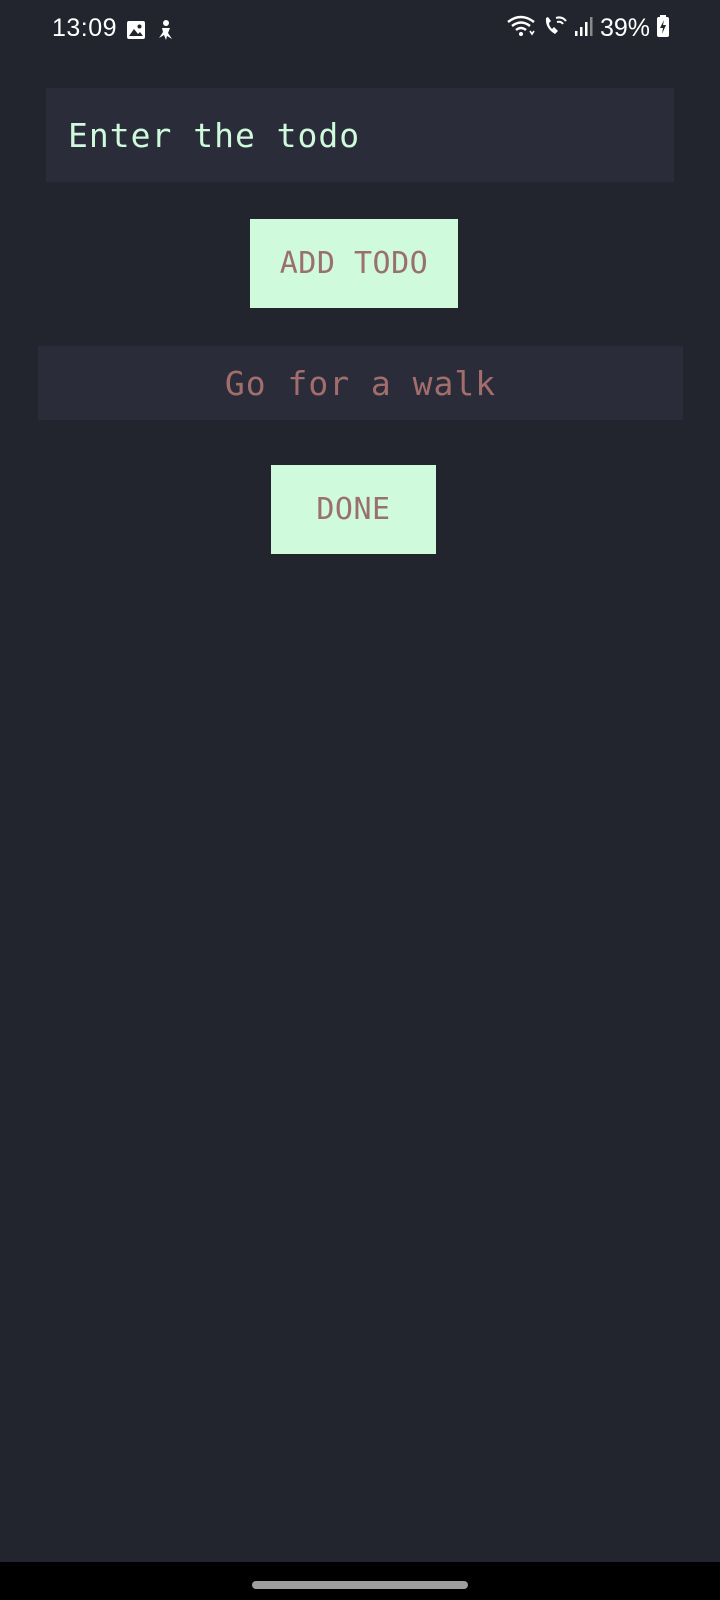 The width and height of the screenshot is (720, 1600). I want to click on notification-figure-icon, so click(166, 32).